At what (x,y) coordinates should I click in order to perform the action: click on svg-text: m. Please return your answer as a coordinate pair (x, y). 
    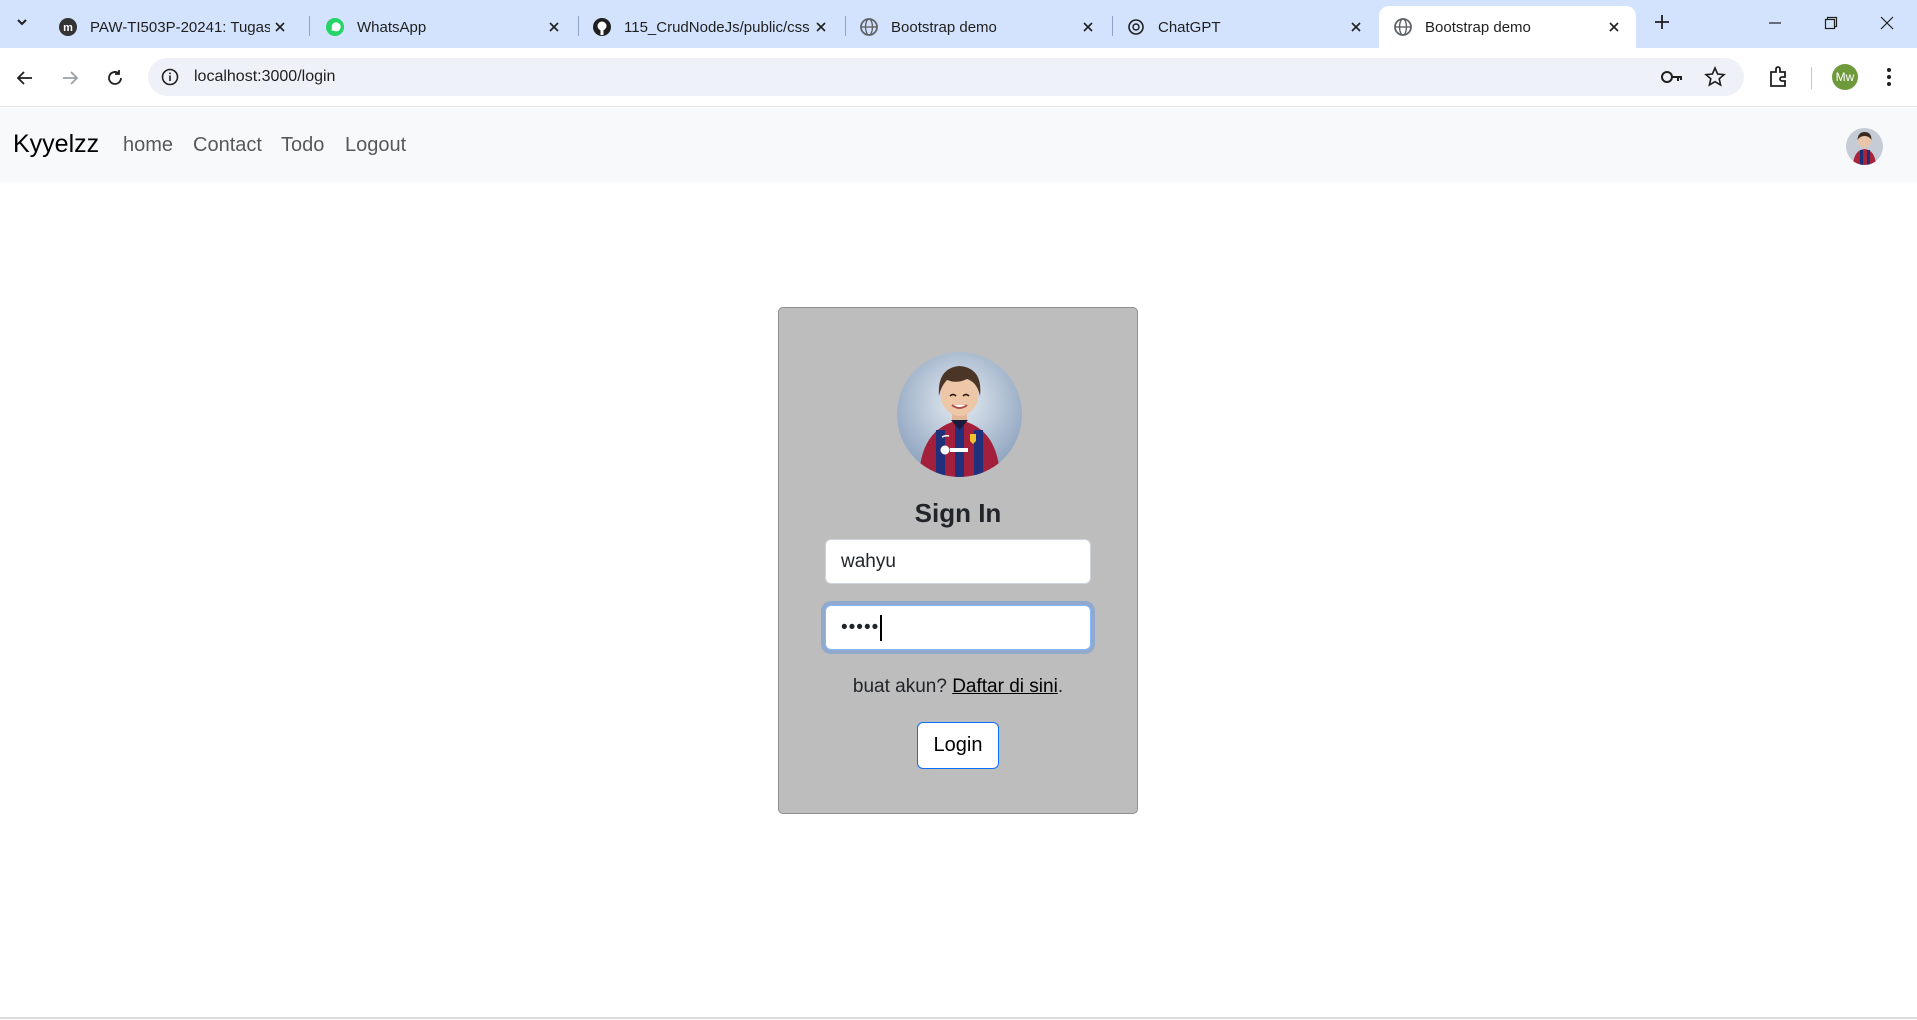
    Looking at the image, I should click on (68, 28).